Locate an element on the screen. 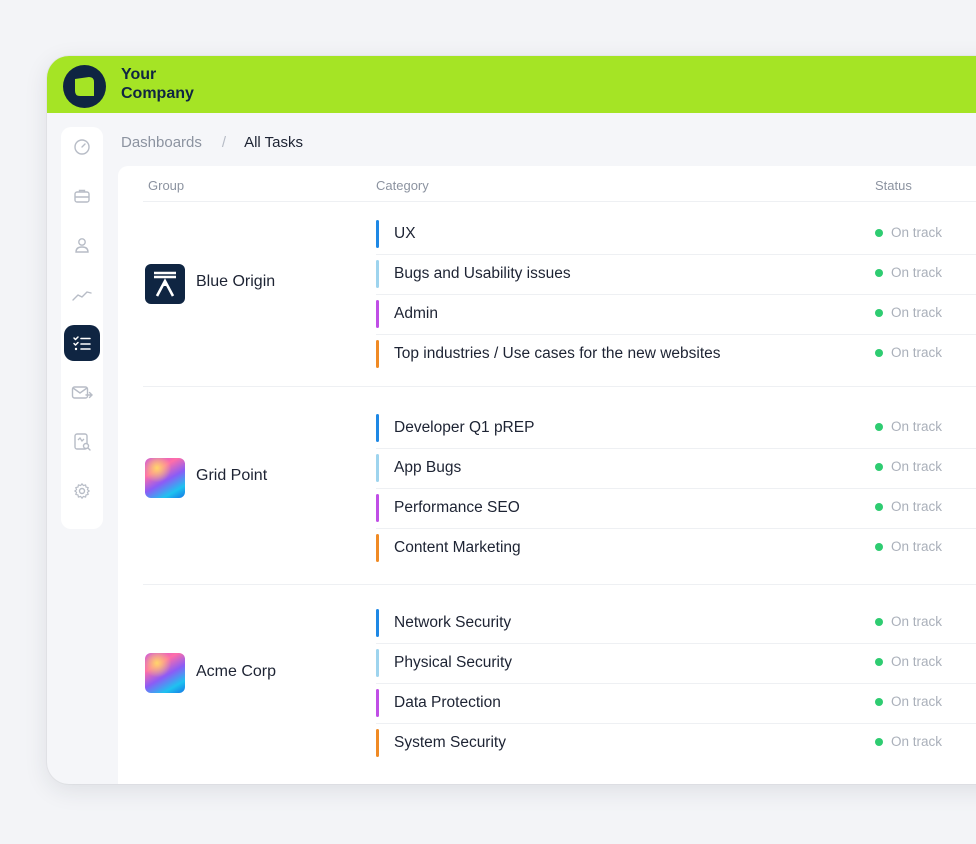  task-label: Content Marketing is located at coordinates (457, 547).